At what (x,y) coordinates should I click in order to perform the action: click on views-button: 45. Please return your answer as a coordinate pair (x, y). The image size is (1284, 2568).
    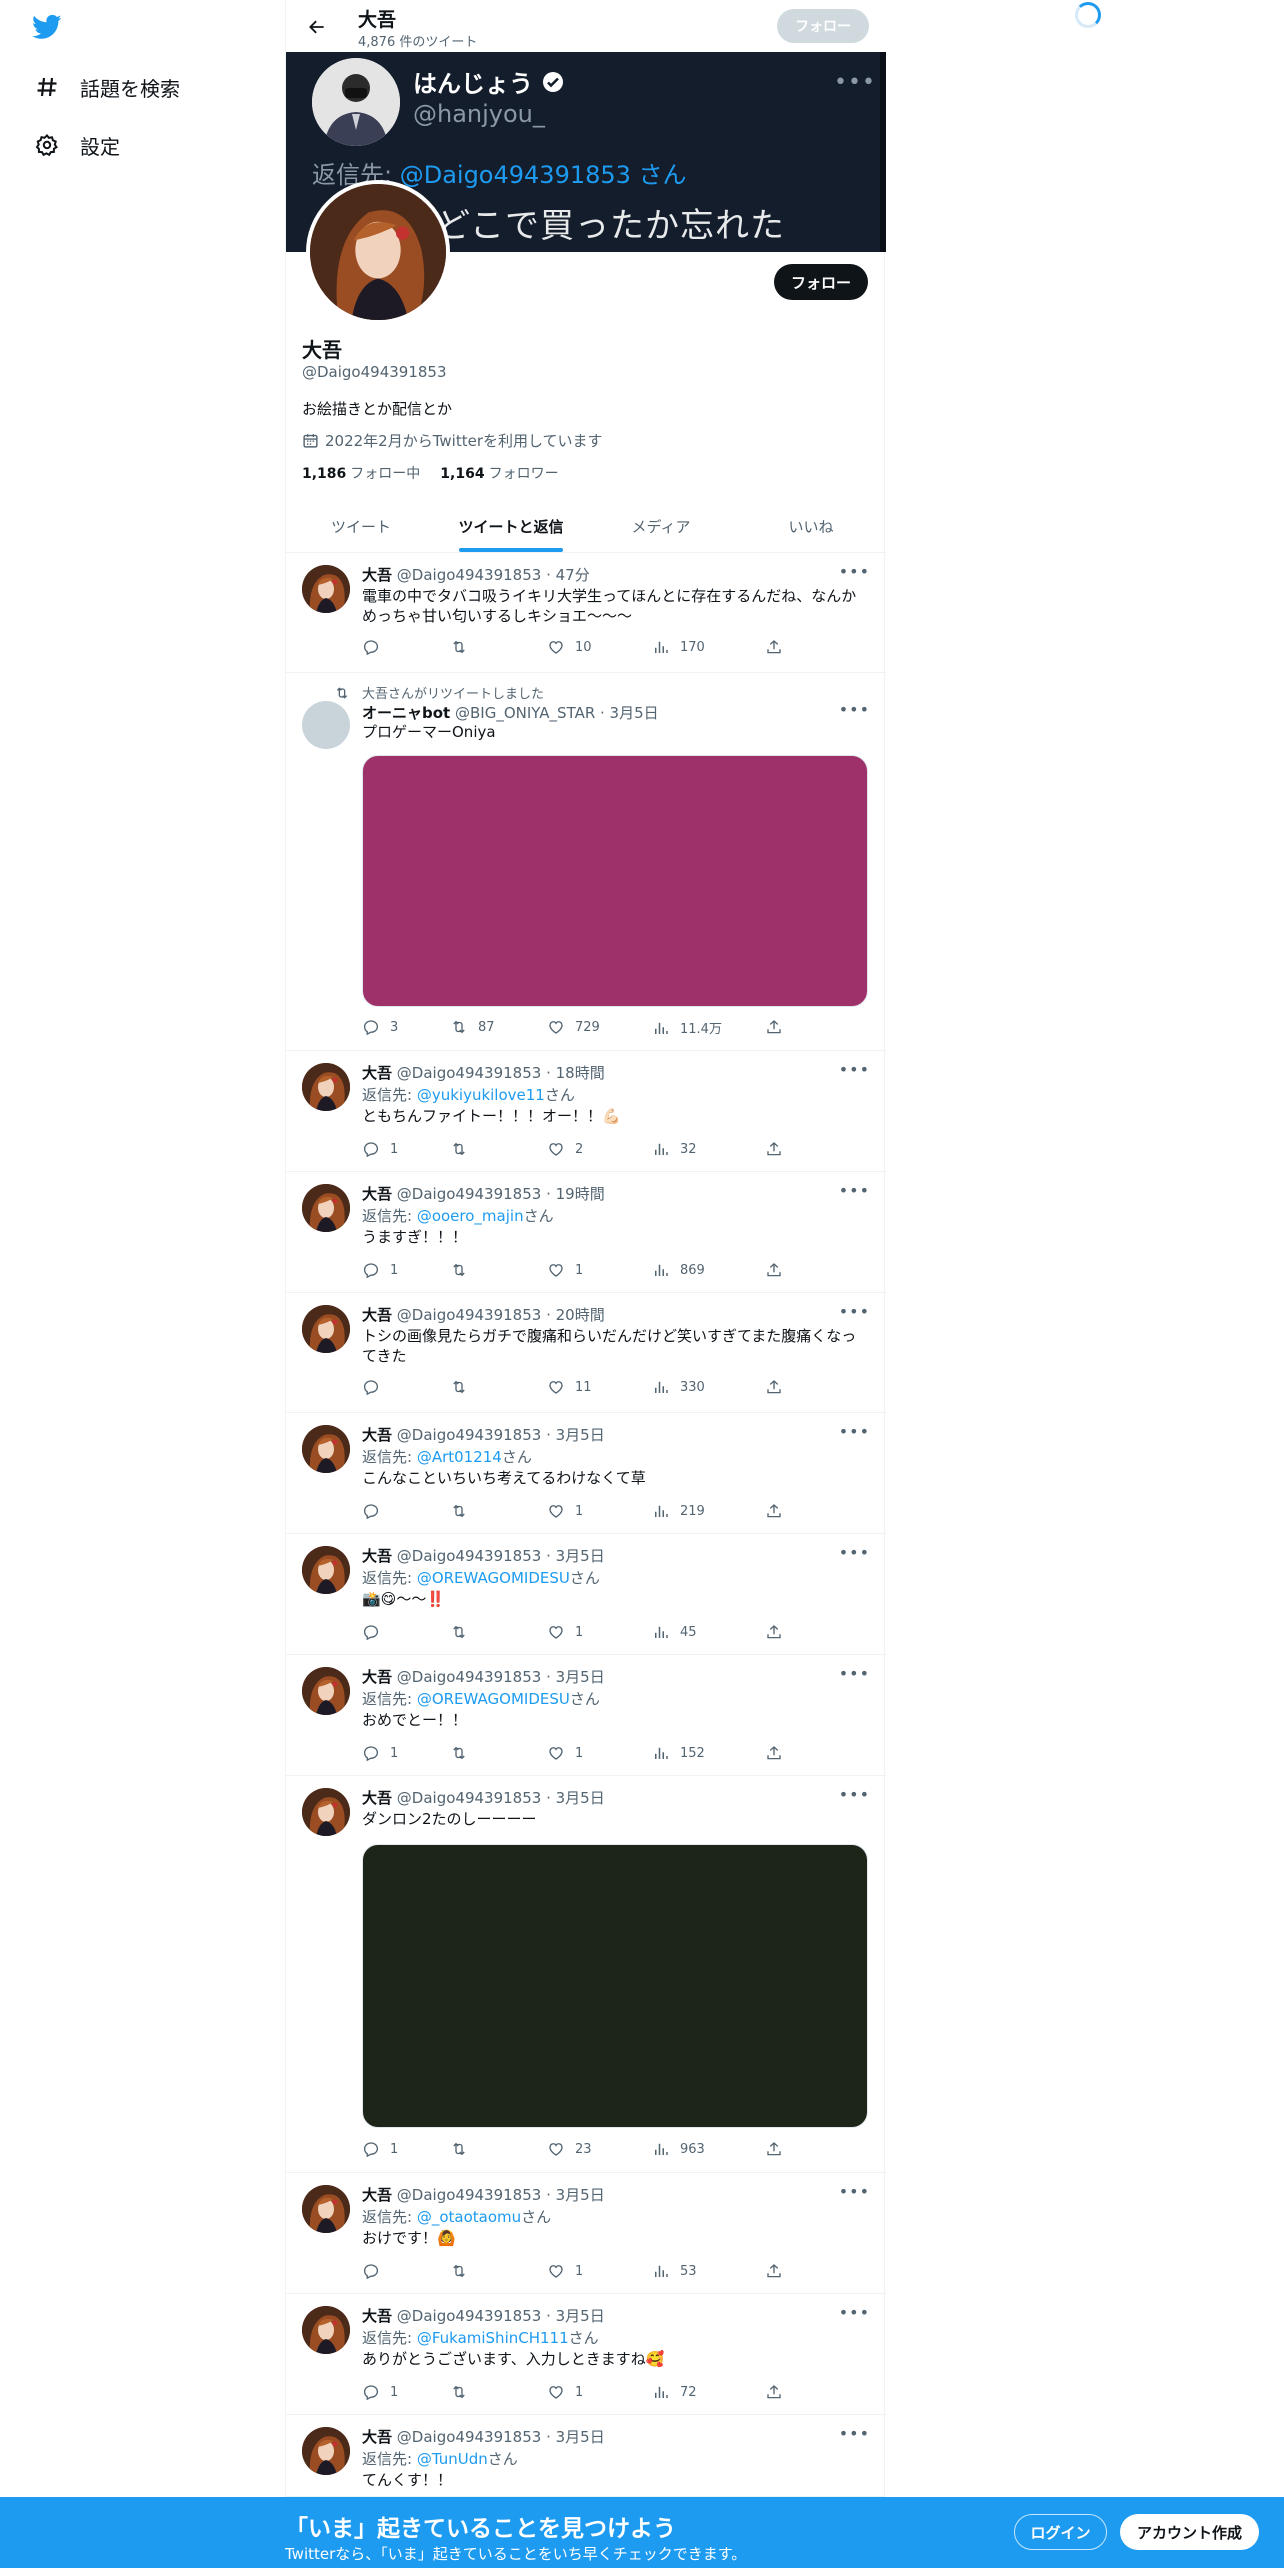
    Looking at the image, I should click on (674, 1632).